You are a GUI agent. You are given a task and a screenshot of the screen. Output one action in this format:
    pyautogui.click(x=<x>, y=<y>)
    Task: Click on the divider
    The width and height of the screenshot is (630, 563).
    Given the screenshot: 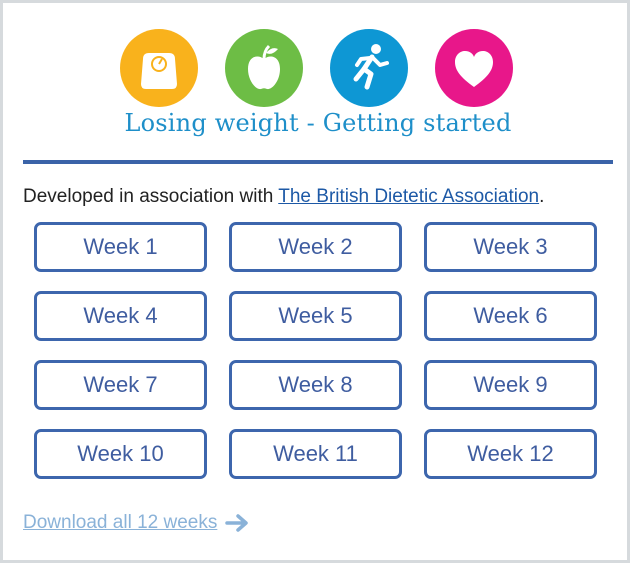 What is the action you would take?
    pyautogui.click(x=318, y=162)
    